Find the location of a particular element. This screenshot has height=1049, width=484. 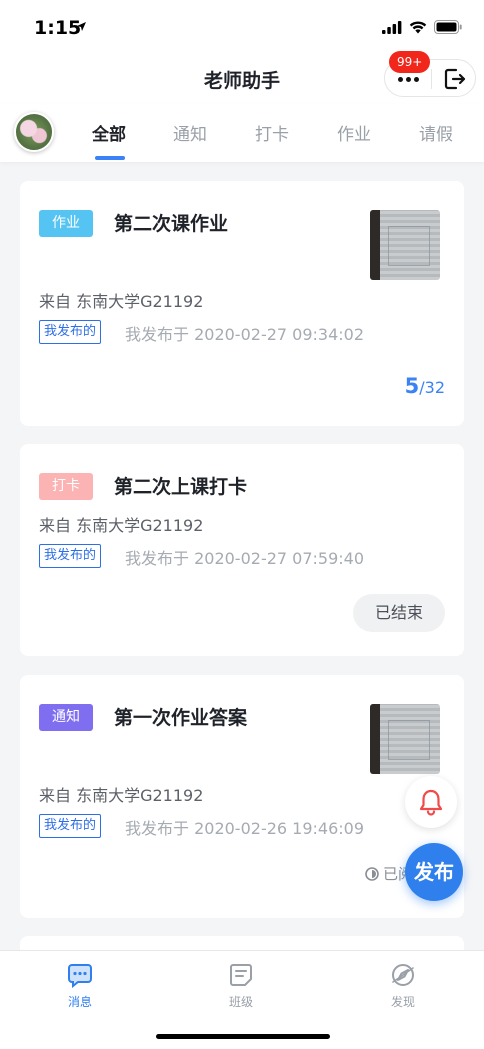

nav-class: 班级 is located at coordinates (241, 985).